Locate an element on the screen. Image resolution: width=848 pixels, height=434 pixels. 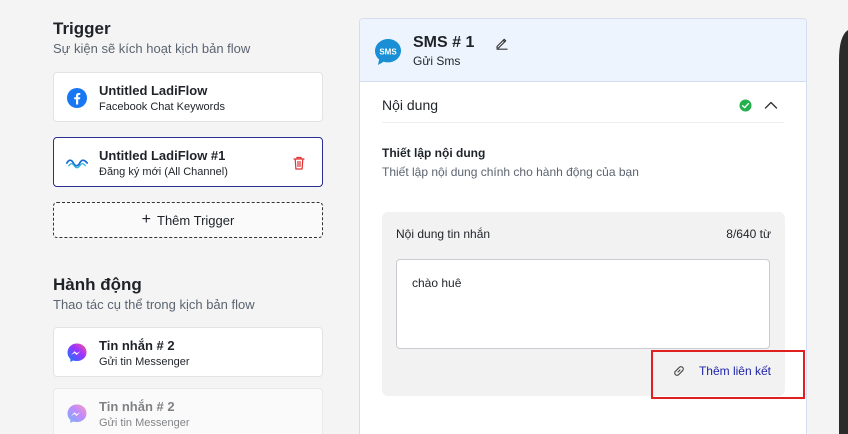
edit-icon is located at coordinates (502, 43).